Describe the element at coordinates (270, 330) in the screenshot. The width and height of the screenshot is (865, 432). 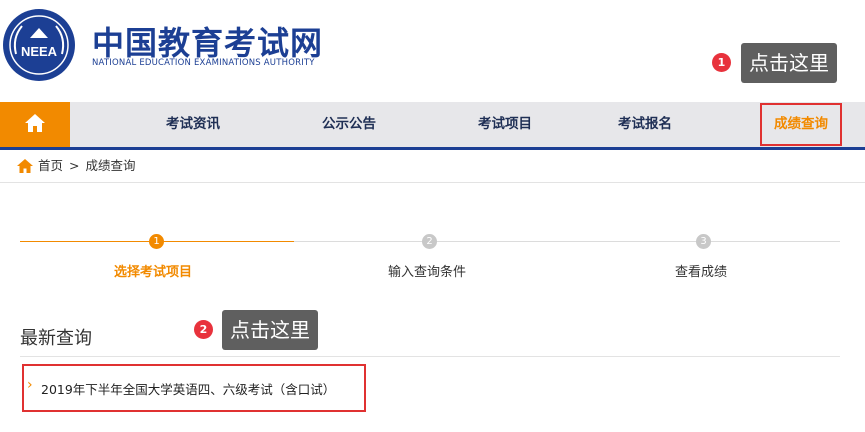
I see `callout-click-here-2: 点击这里` at that location.